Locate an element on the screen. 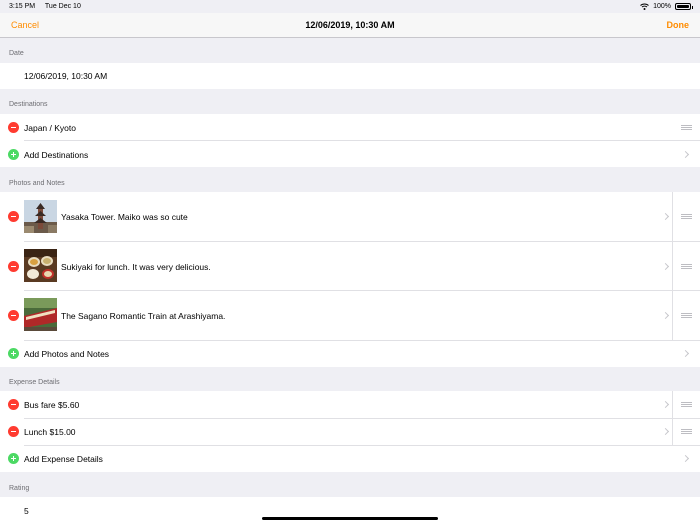 The width and height of the screenshot is (700, 525). destination-label: Japan / Kyoto is located at coordinates (50, 128).